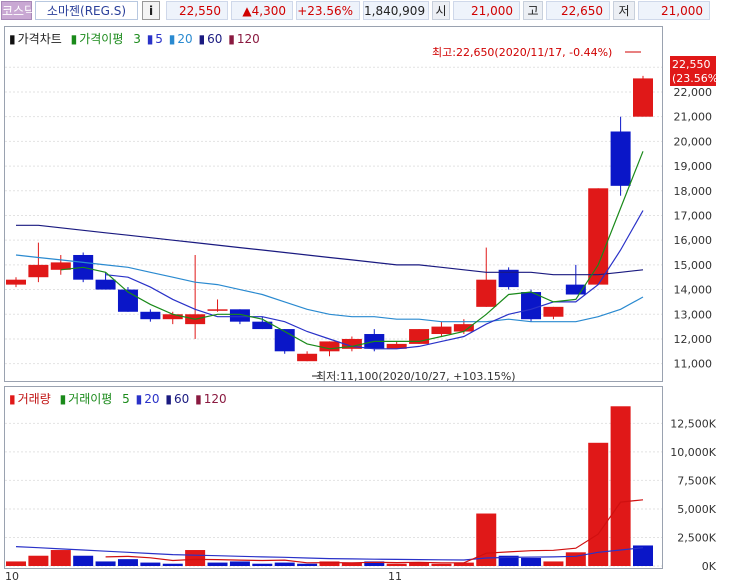 The height and width of the screenshot is (583, 736). Describe the element at coordinates (693, 423) in the screenshot. I see `volume-tick-label: 12,500K` at that location.